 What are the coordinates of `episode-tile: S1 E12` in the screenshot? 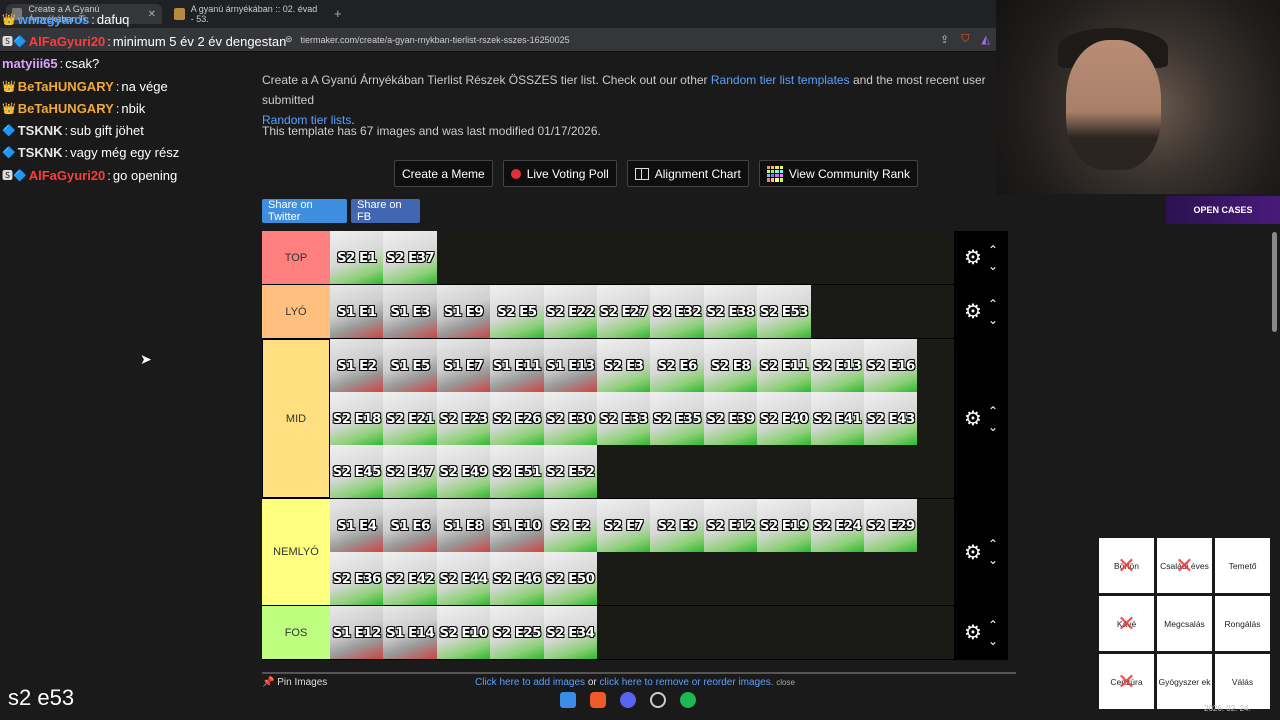 It's located at (357, 632).